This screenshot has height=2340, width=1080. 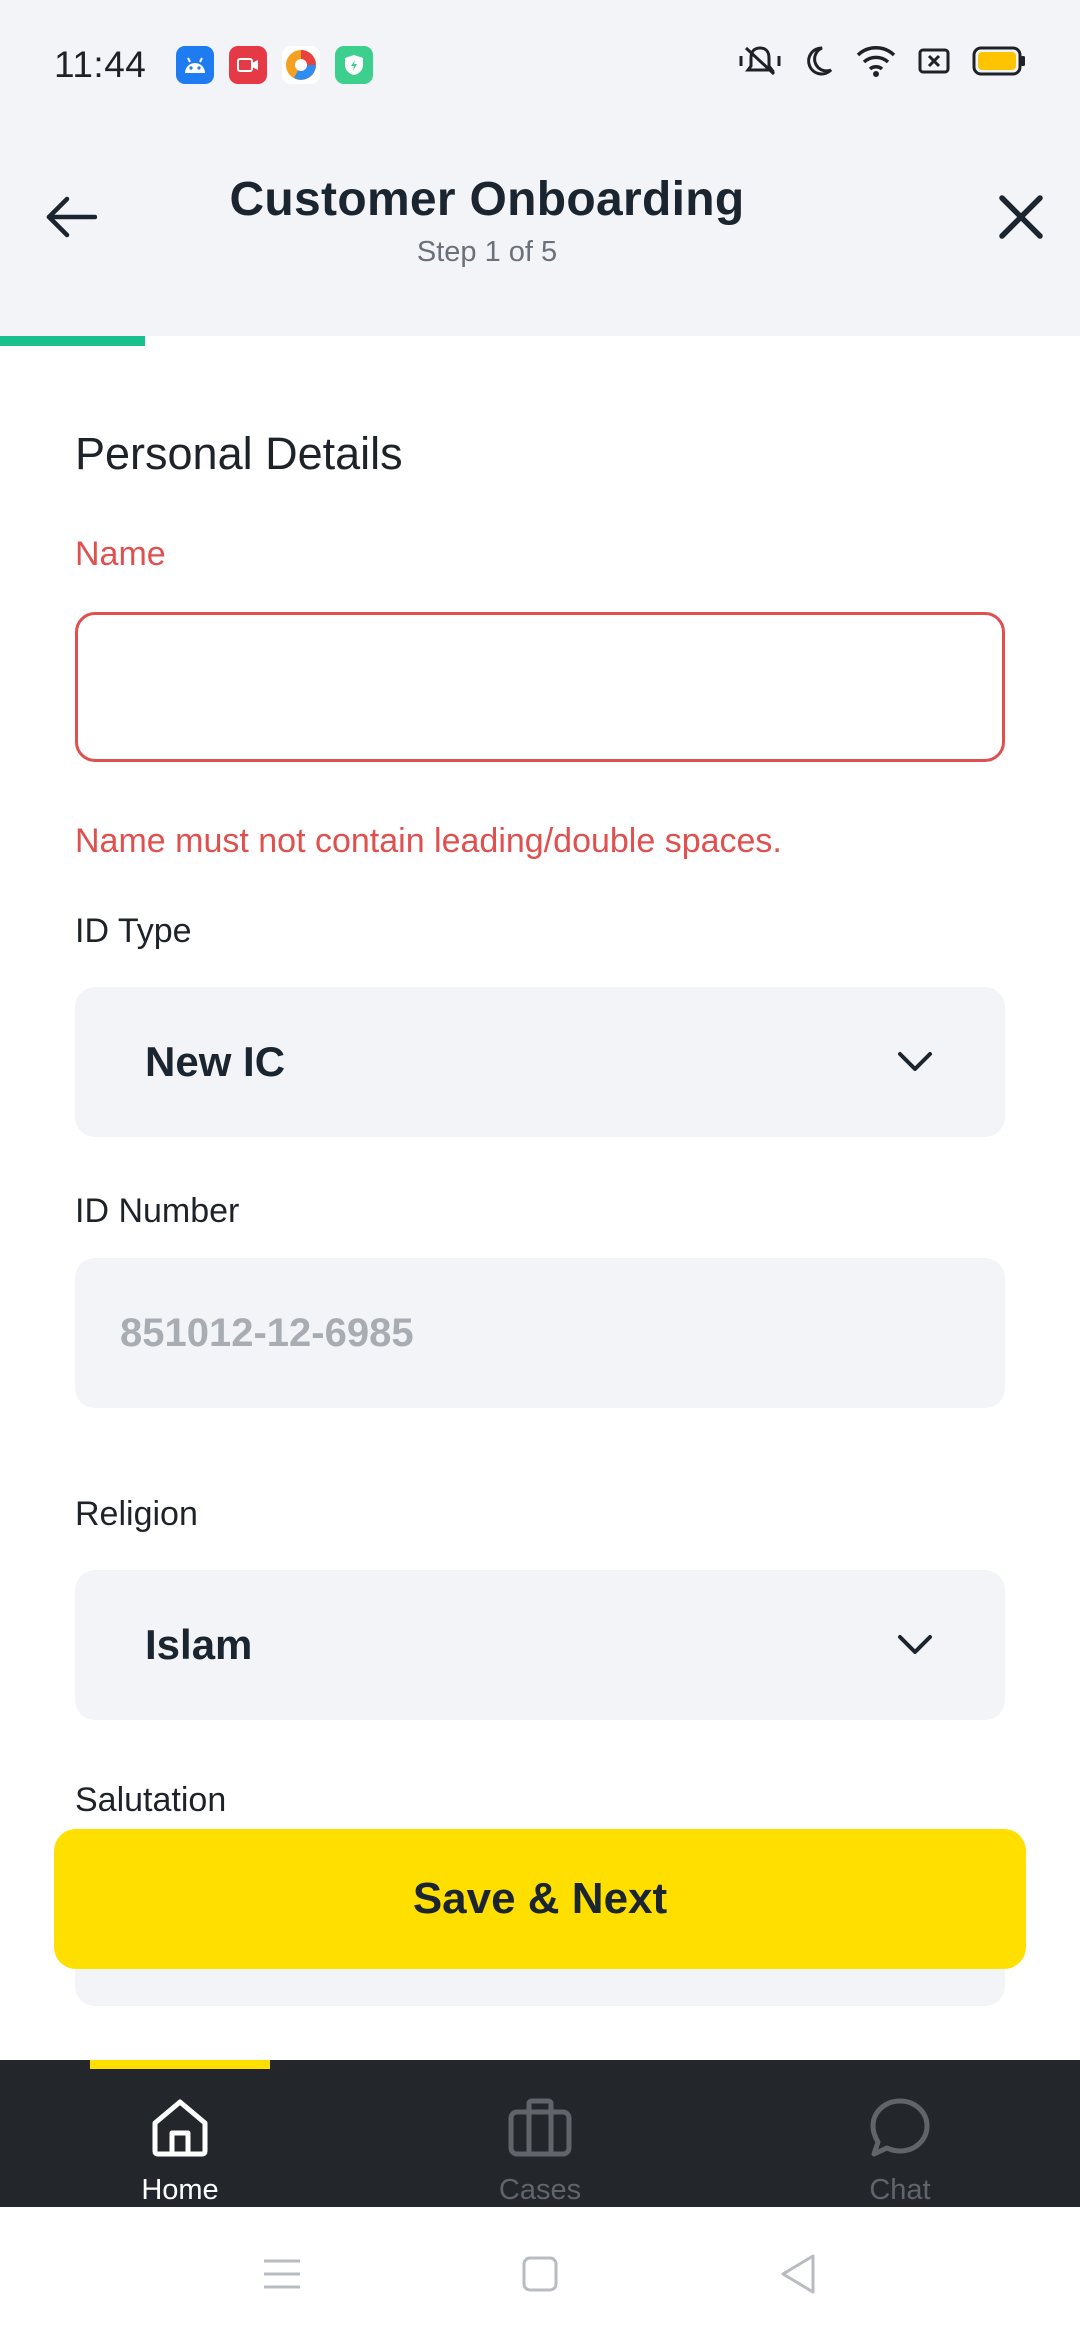 I want to click on religion-select: Islam, so click(x=540, y=1645).